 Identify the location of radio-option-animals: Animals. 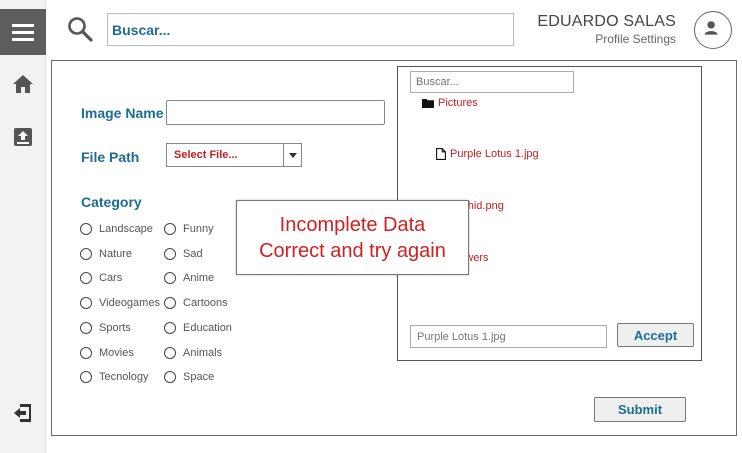
(193, 353).